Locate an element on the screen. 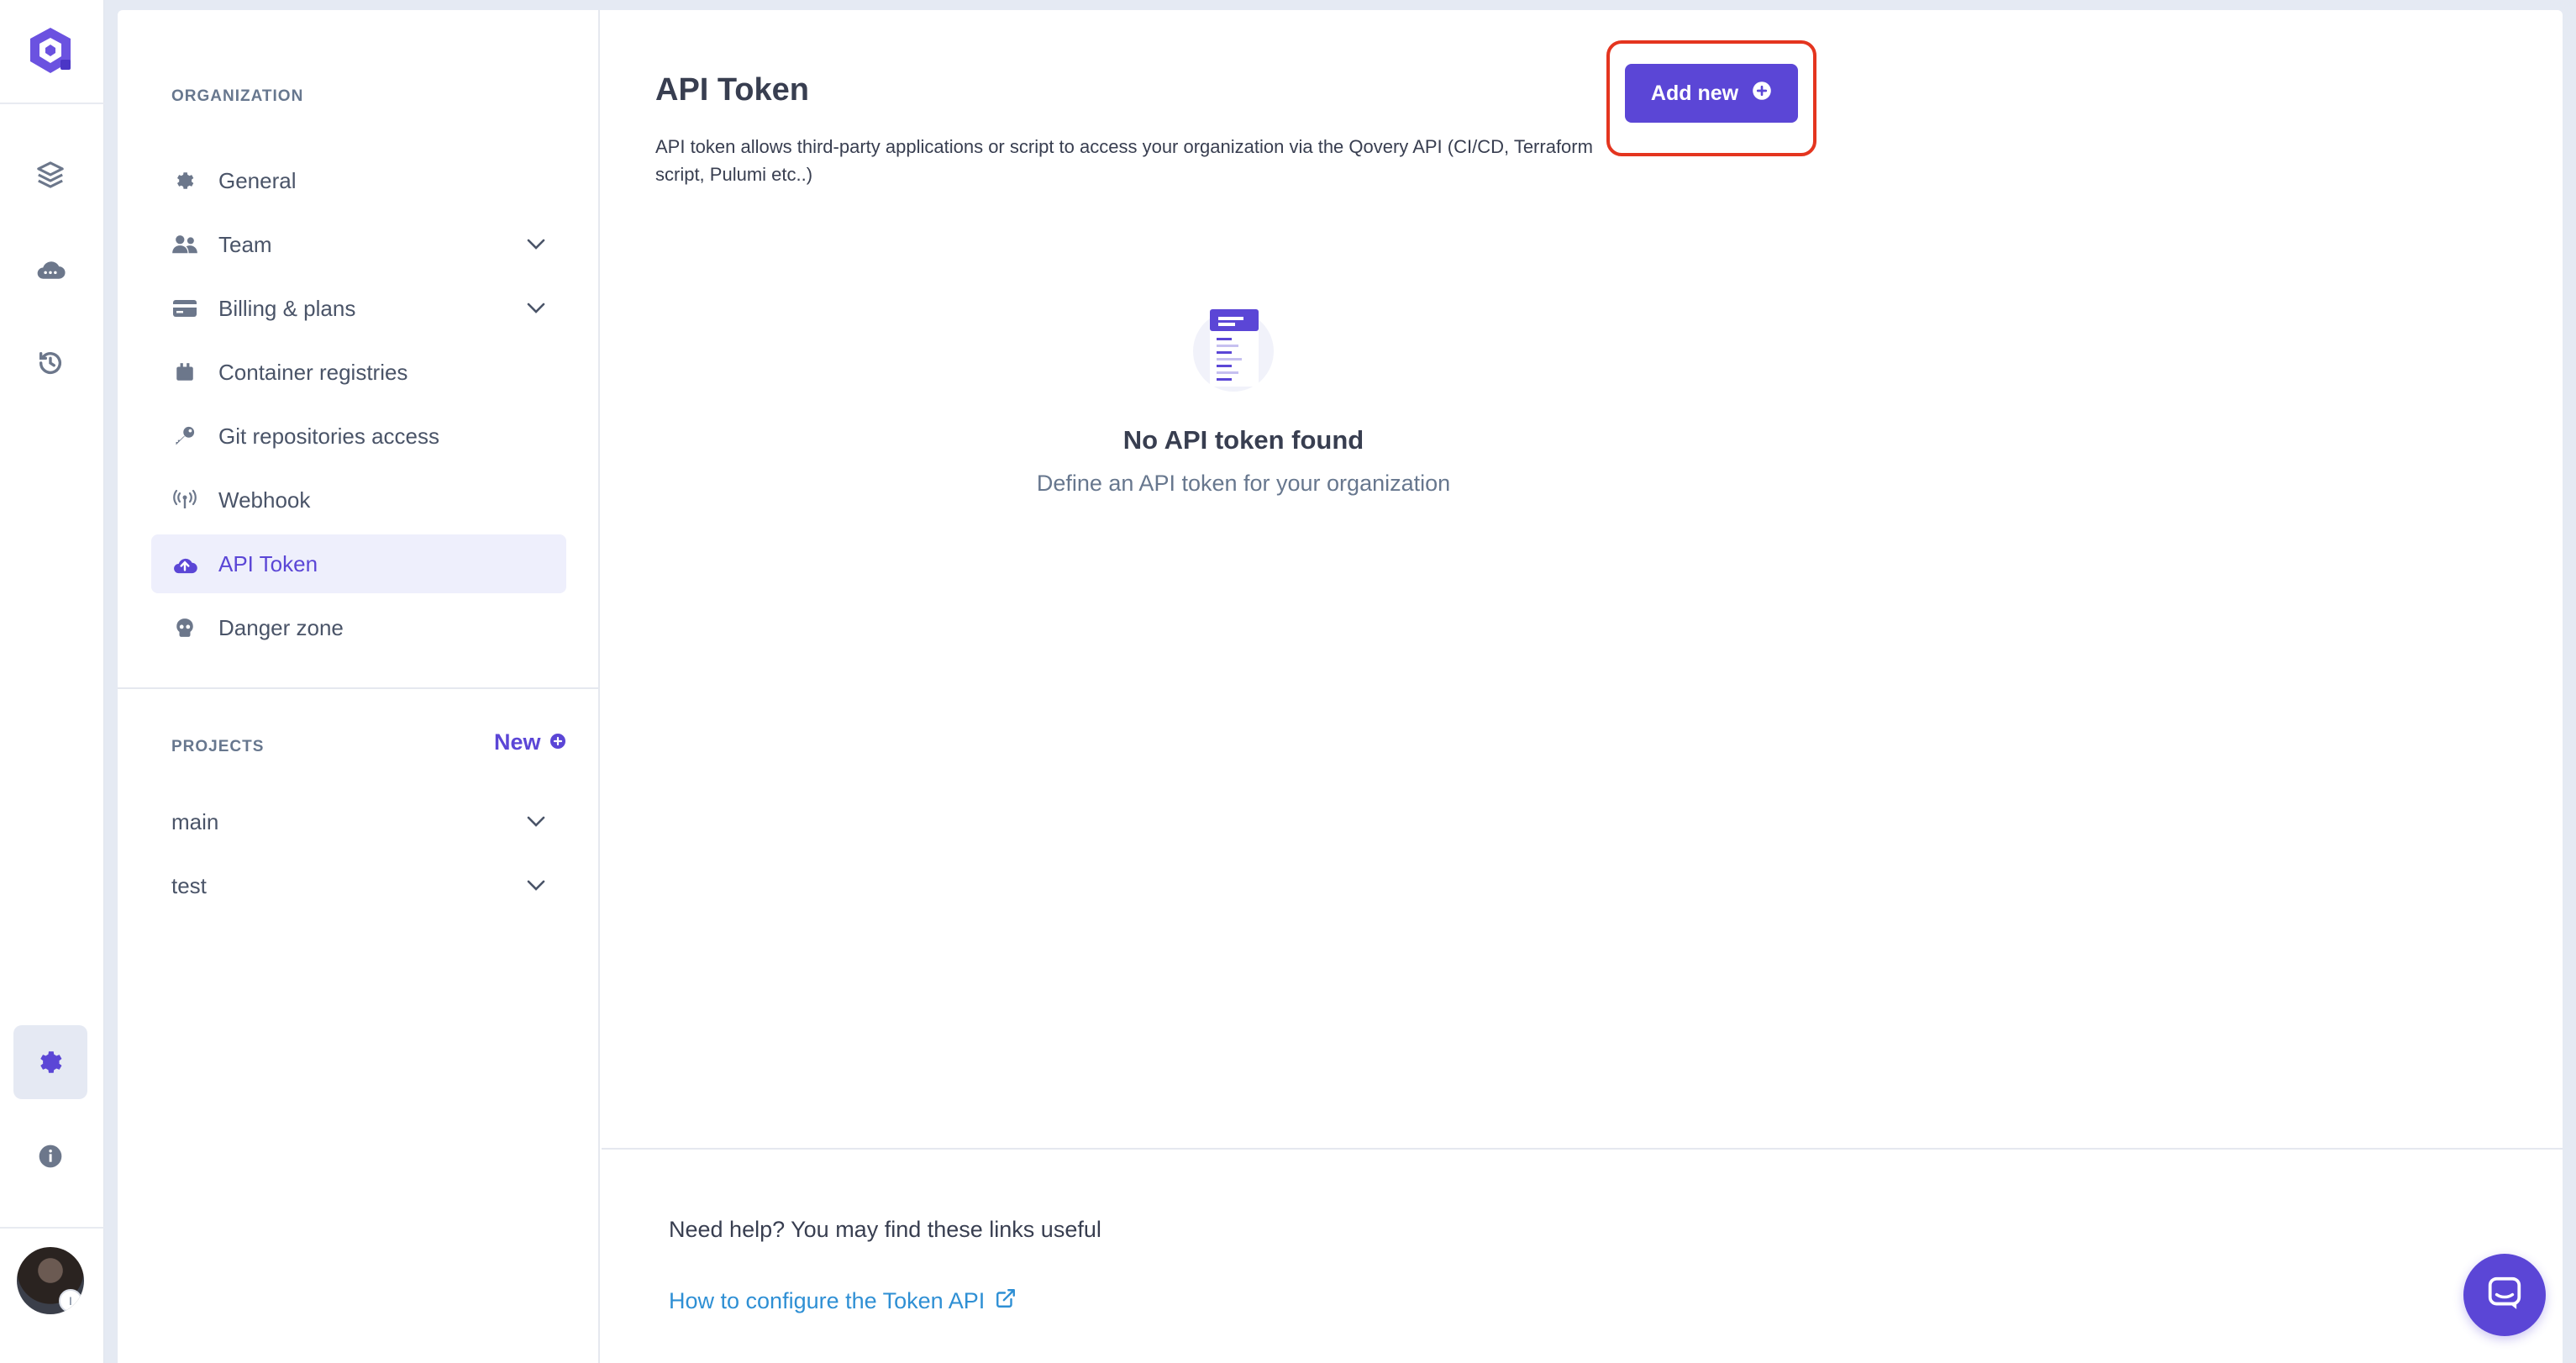 This screenshot has width=2576, height=1363. sidebar-item-label: Git repositories access is located at coordinates (328, 436).